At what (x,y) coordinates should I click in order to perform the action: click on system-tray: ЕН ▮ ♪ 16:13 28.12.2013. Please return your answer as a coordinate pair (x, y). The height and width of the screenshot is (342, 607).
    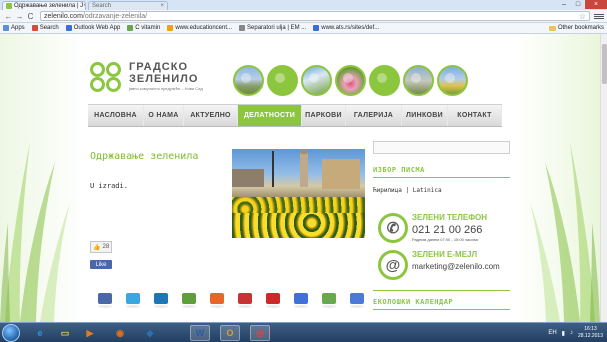
    Looking at the image, I should click on (575, 333).